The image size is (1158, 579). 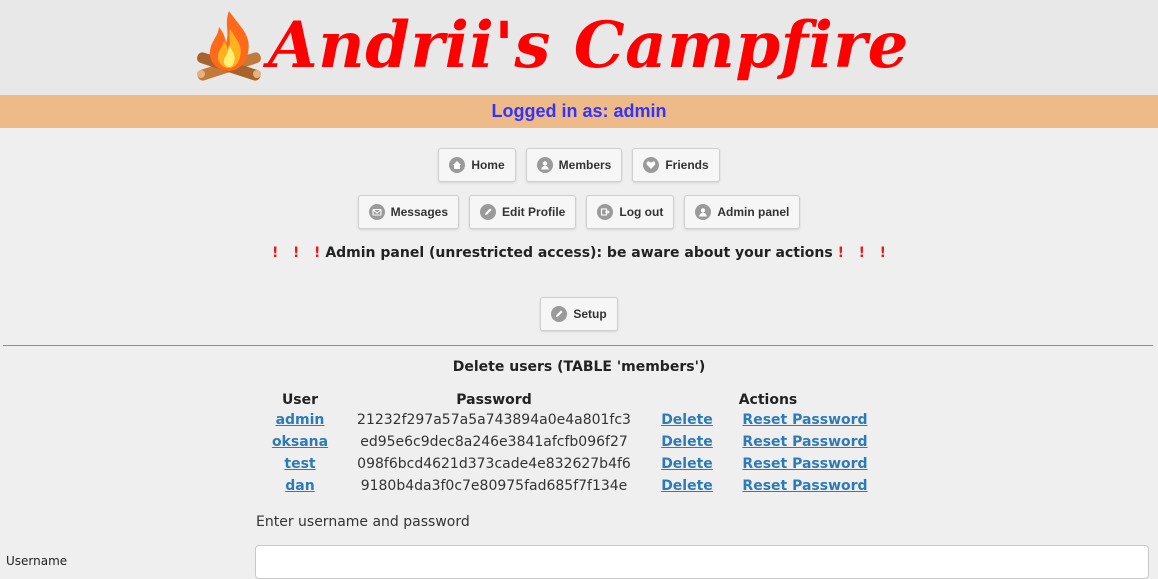 What do you see at coordinates (768, 400) in the screenshot?
I see `column-header-actions: Actions` at bounding box center [768, 400].